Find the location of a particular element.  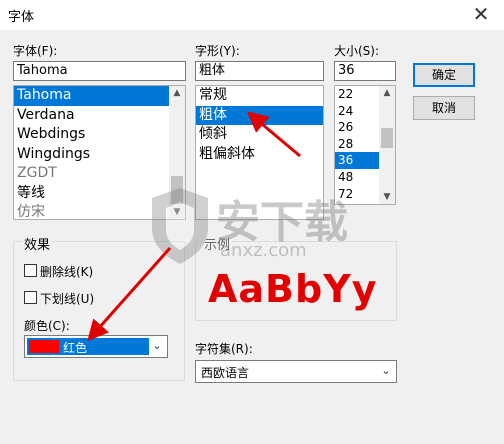

size-list-scrollbar: ▲ ▼ is located at coordinates (387, 145).